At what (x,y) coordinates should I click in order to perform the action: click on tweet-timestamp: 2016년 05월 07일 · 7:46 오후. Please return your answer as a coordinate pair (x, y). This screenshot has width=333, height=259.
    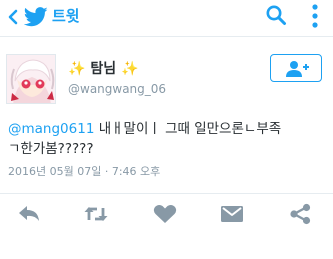
    Looking at the image, I should click on (84, 172).